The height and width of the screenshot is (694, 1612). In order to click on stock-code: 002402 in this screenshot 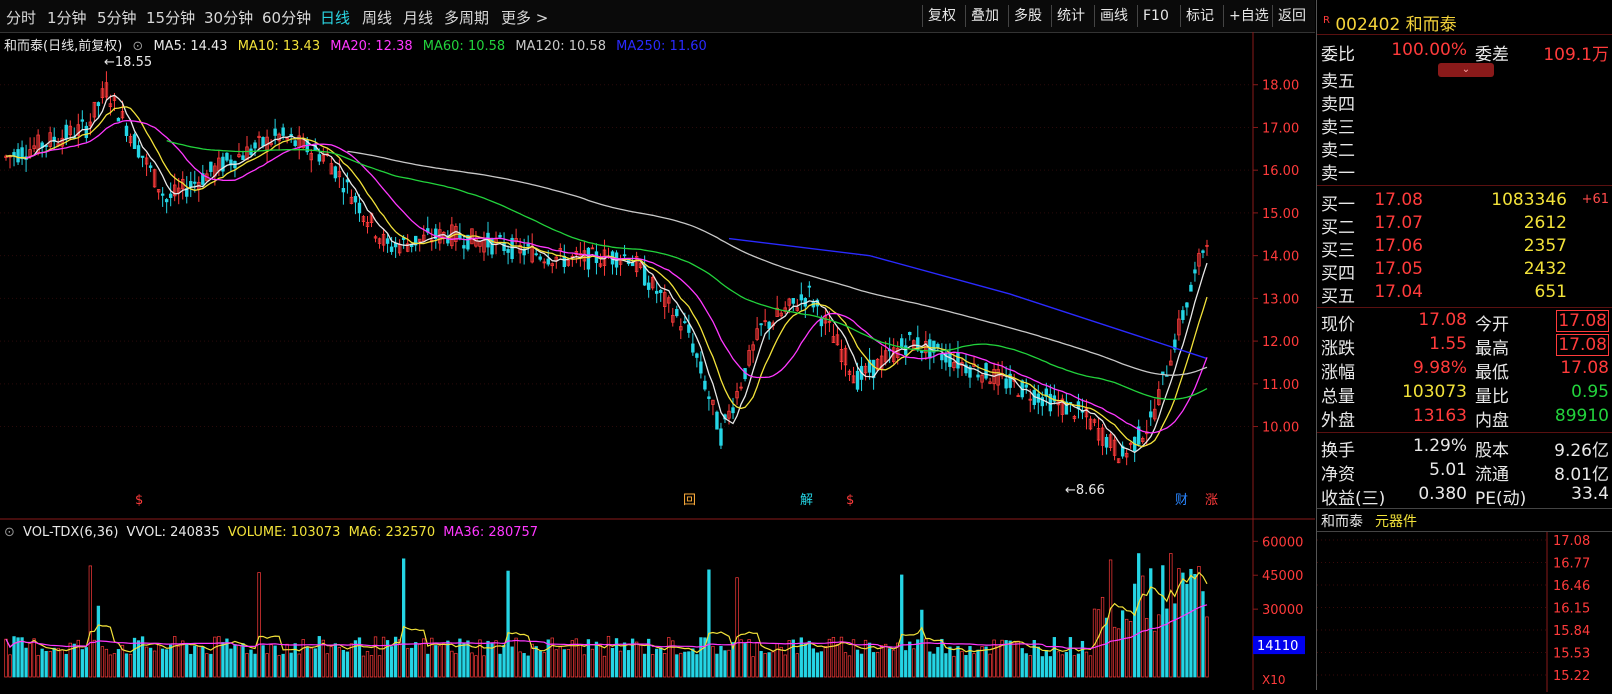, I will do `click(1368, 25)`.